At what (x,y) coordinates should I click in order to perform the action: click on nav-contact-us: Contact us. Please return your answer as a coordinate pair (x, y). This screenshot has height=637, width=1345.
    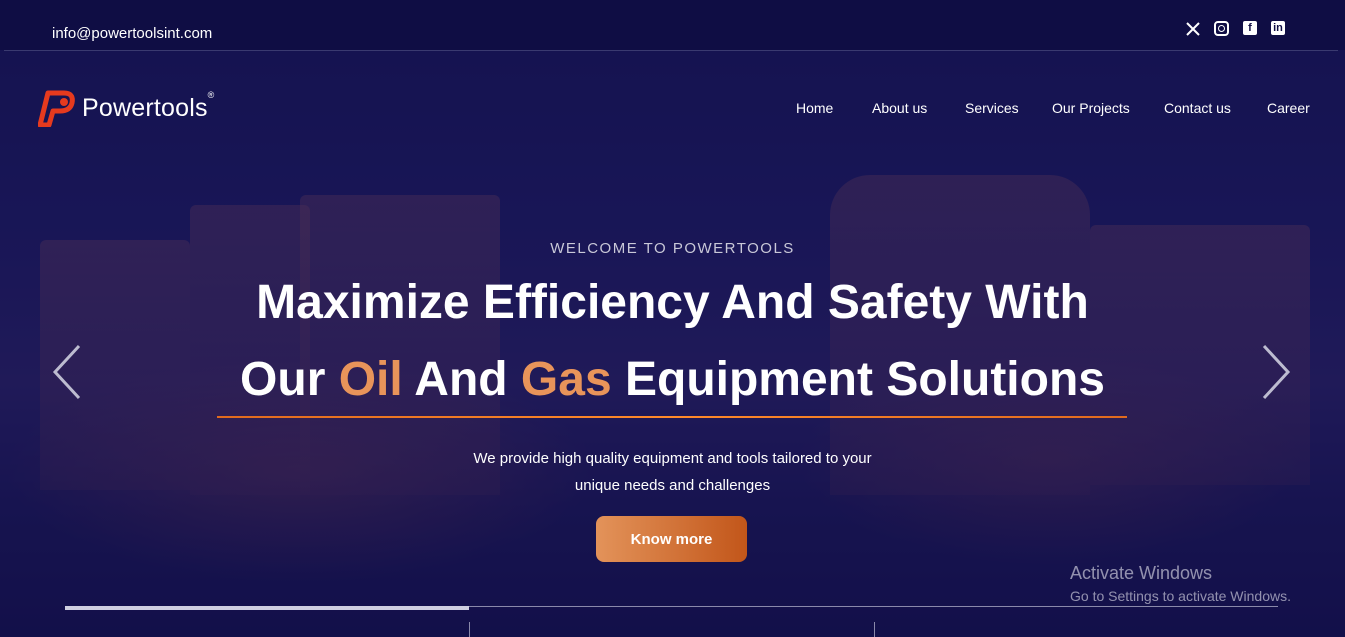
    Looking at the image, I should click on (1197, 108).